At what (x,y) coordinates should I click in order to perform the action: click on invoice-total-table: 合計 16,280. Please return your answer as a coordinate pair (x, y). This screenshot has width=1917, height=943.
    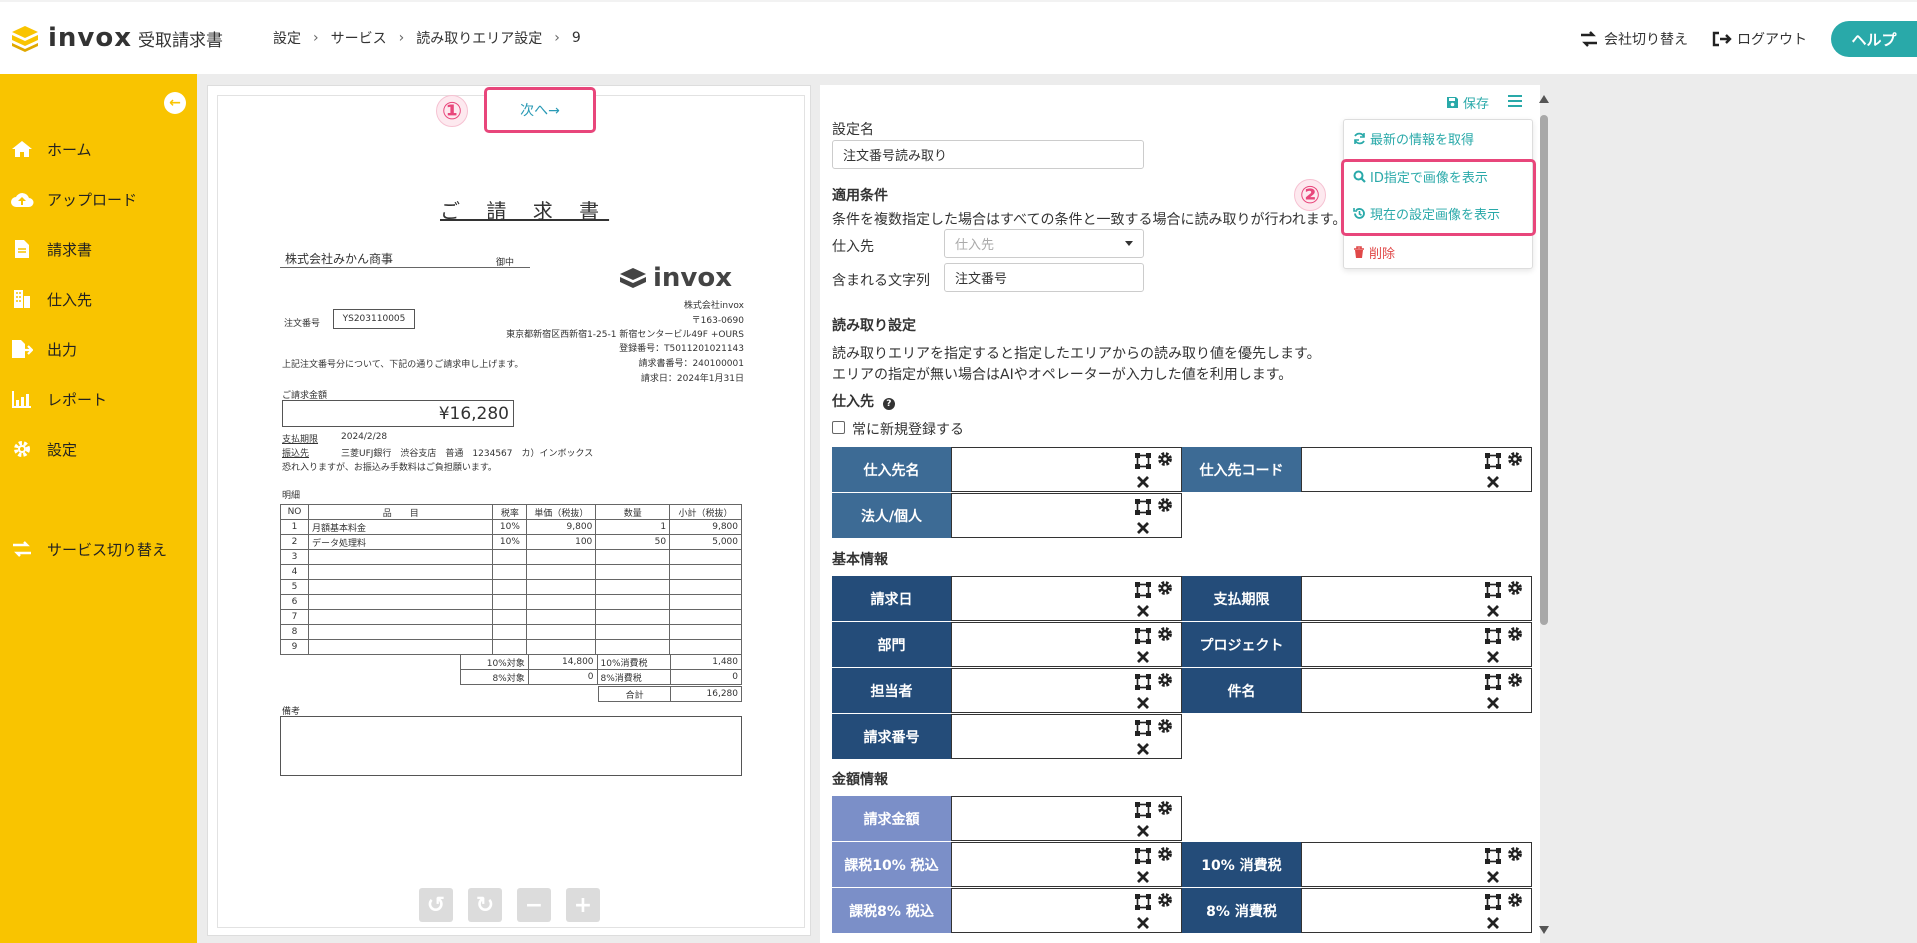
    Looking at the image, I should click on (669, 694).